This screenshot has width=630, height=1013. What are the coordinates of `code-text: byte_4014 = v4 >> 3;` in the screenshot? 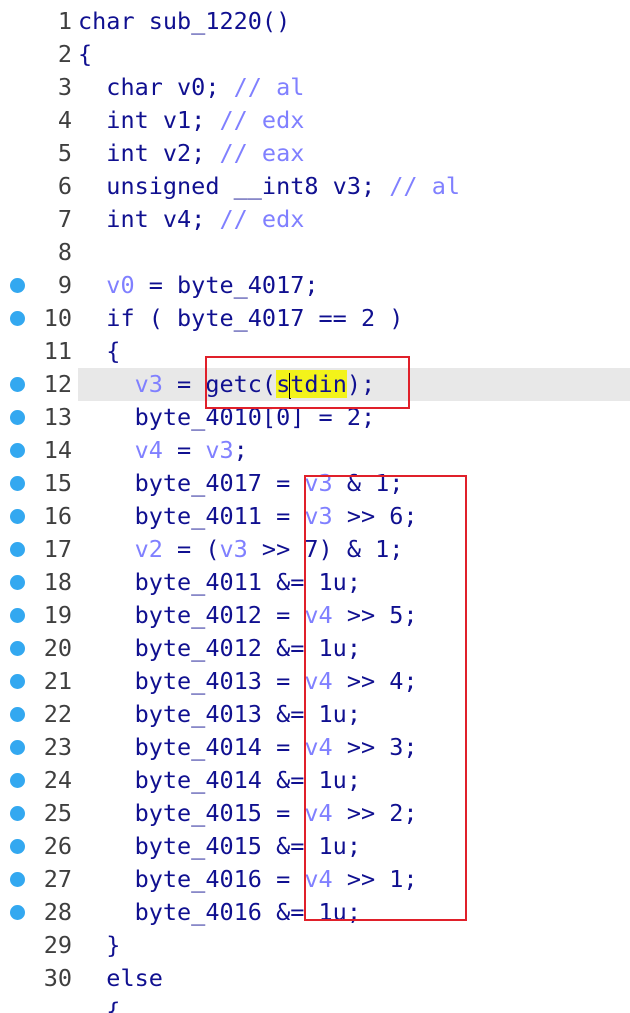 It's located at (248, 747).